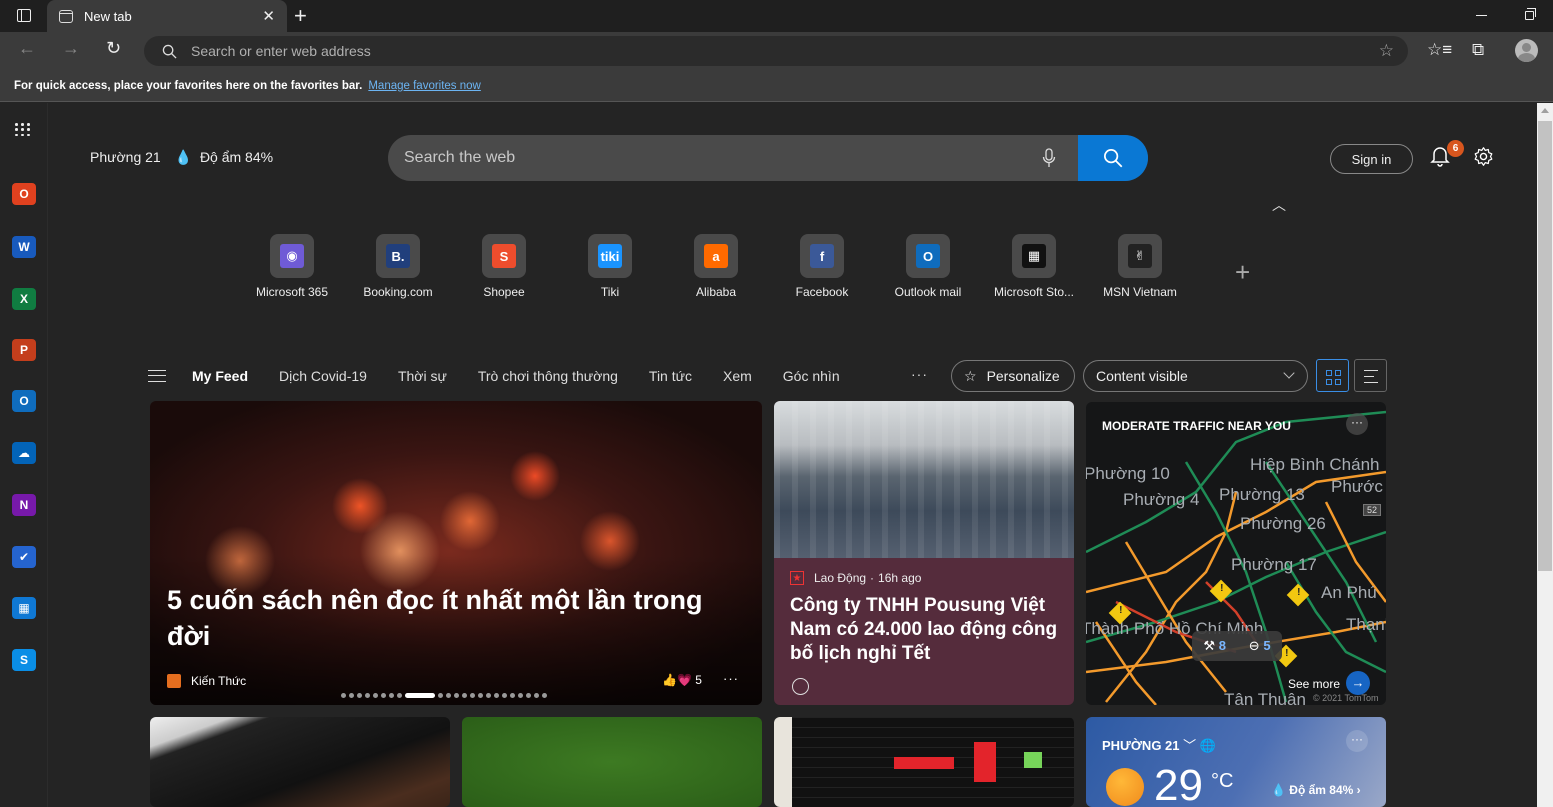 This screenshot has height=807, width=1553. What do you see at coordinates (741, 51) in the screenshot?
I see `address-input` at bounding box center [741, 51].